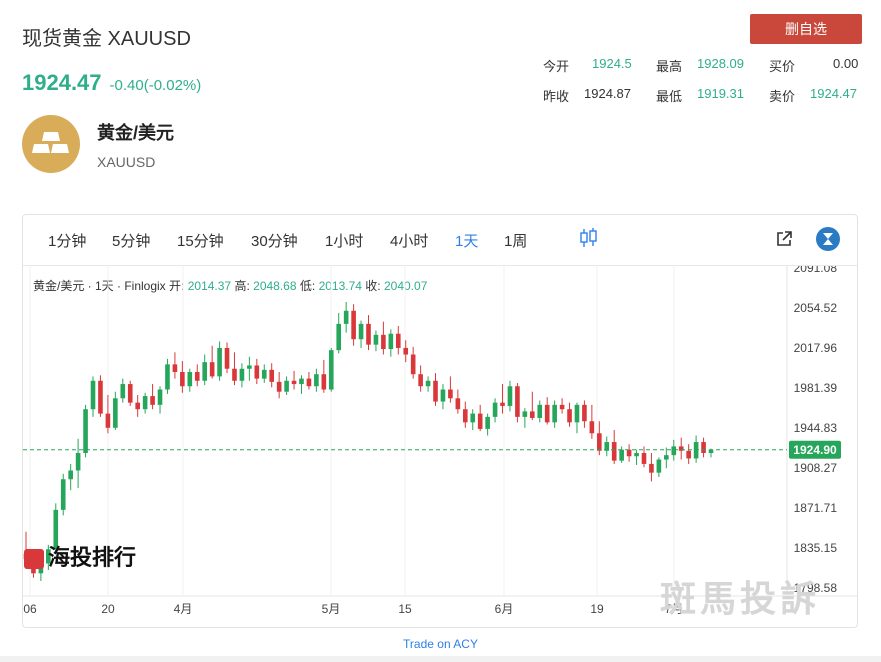  What do you see at coordinates (30, 609) in the screenshot?
I see `x-tick-label: 06` at bounding box center [30, 609].